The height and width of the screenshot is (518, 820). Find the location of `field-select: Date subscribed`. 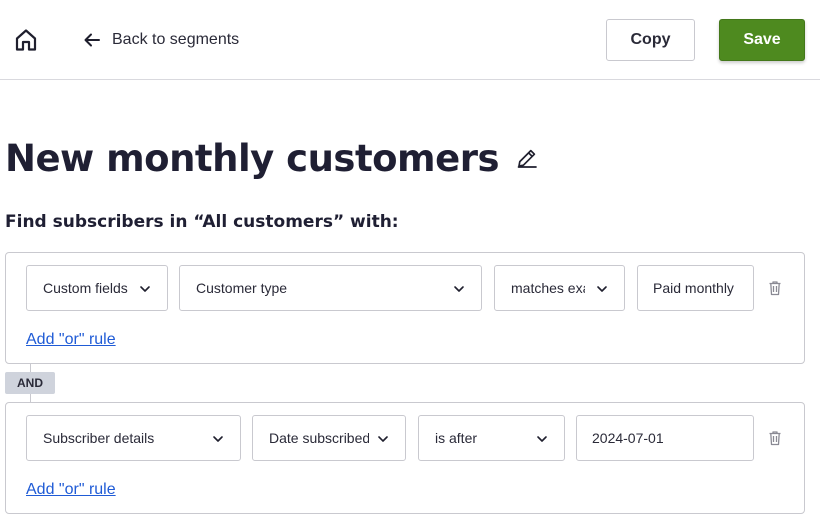

field-select: Date subscribed is located at coordinates (329, 438).